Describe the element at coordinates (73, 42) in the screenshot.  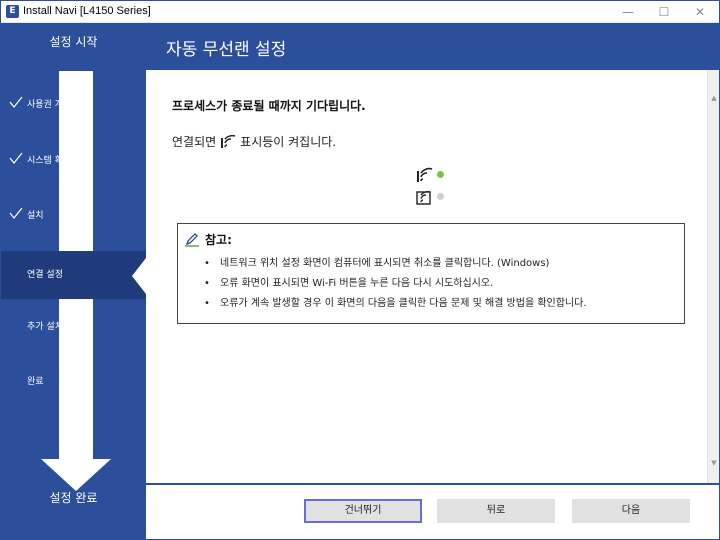
I see `sidebar-start-label: 설정 시작` at that location.